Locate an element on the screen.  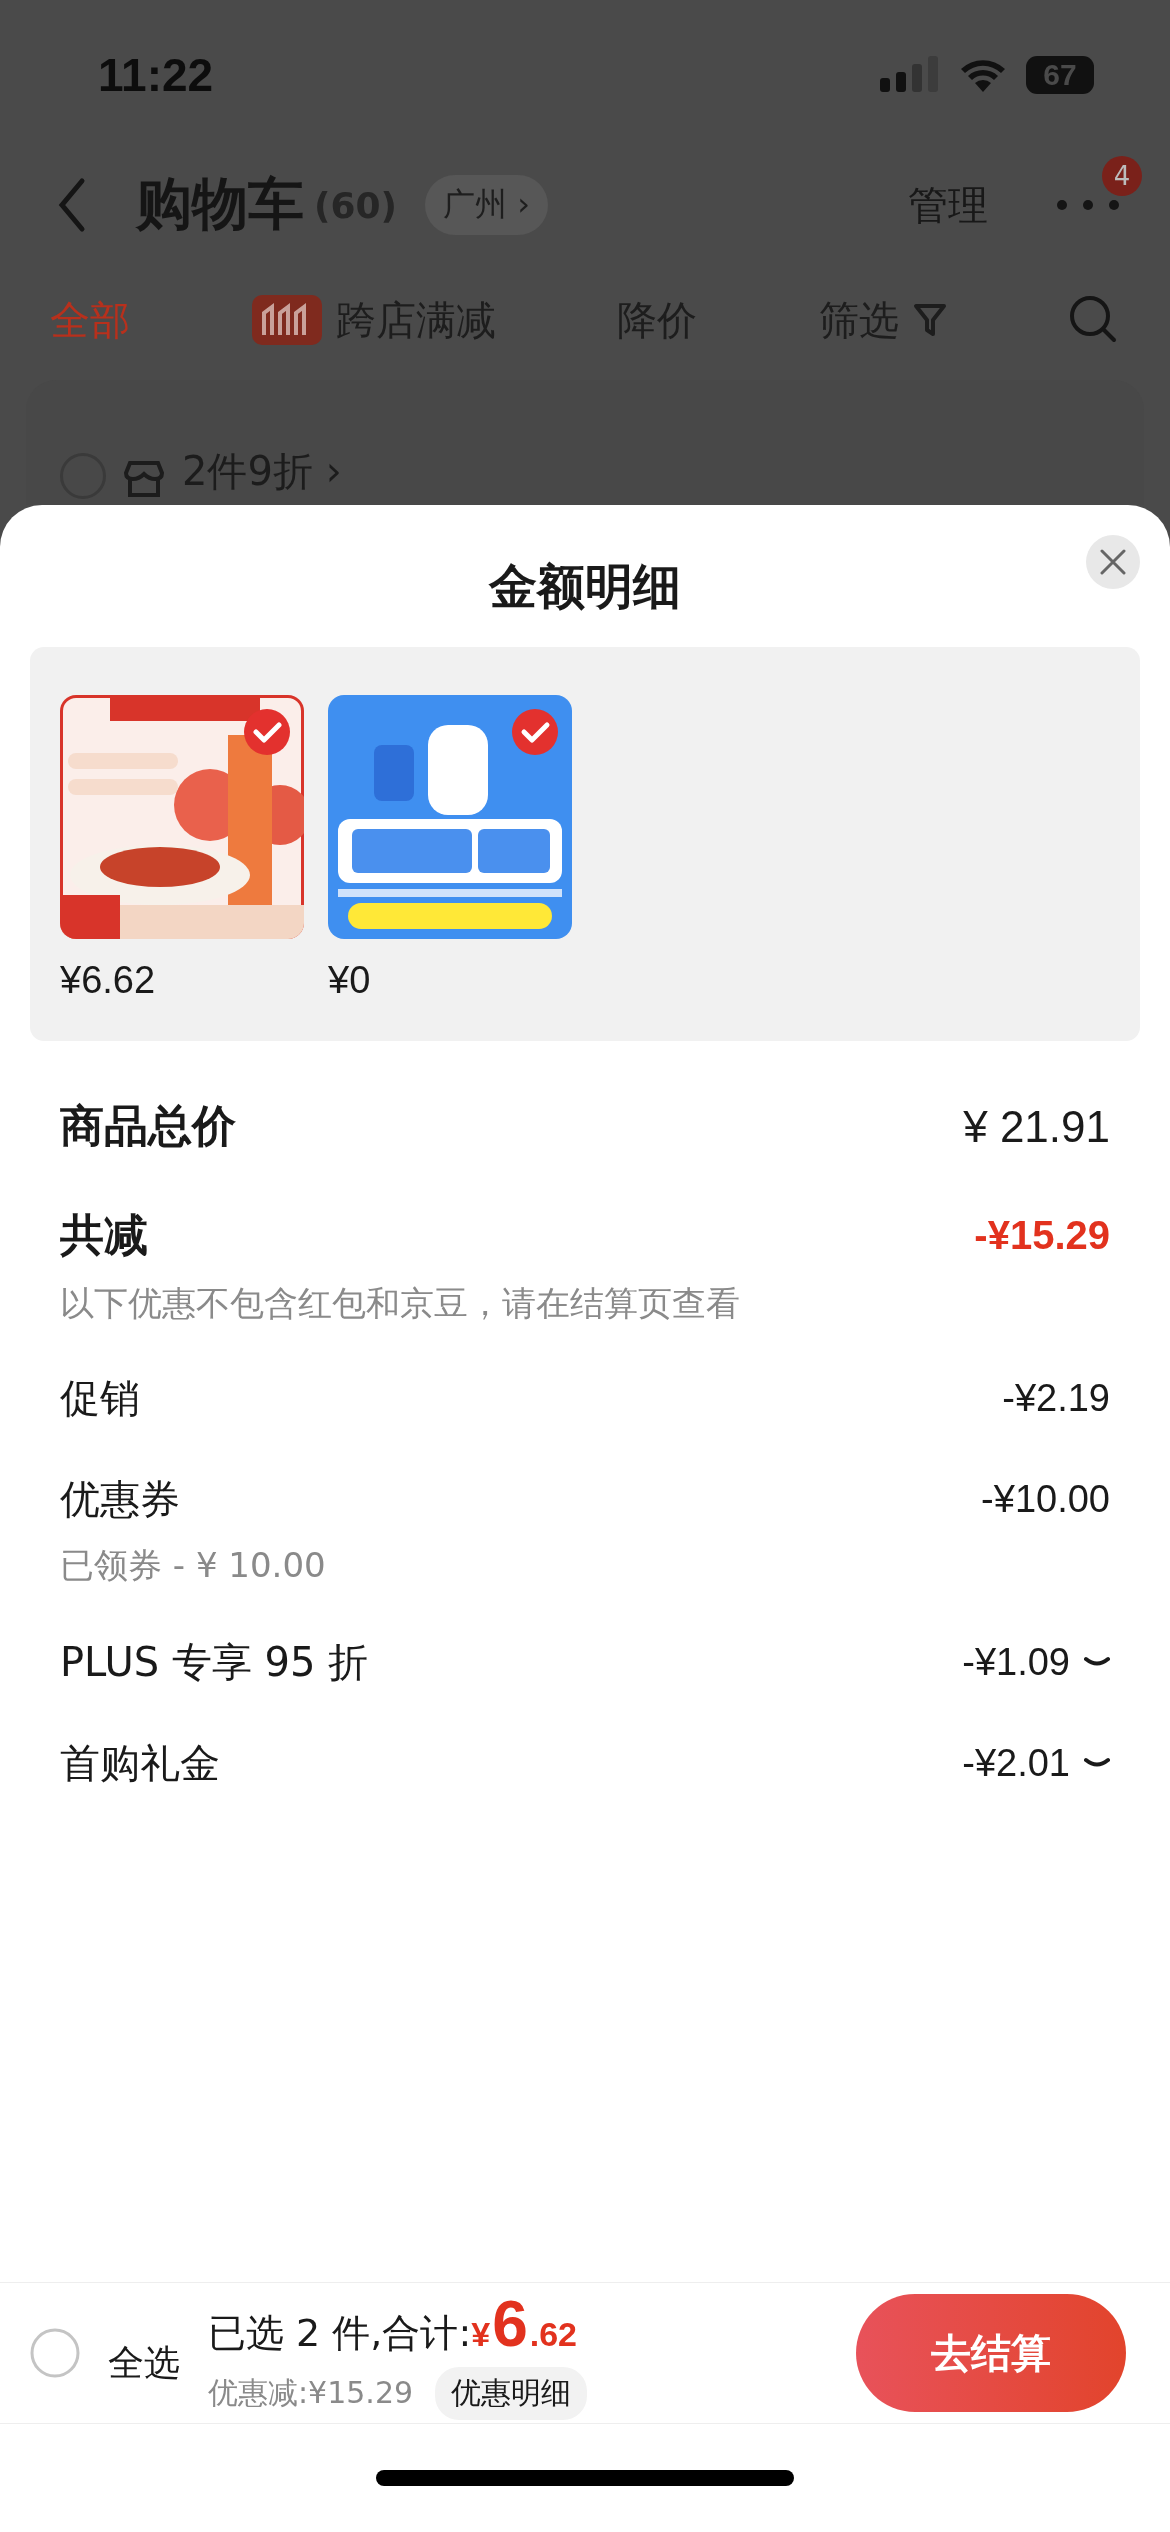
battery-icon: 67 is located at coordinates (1060, 75).